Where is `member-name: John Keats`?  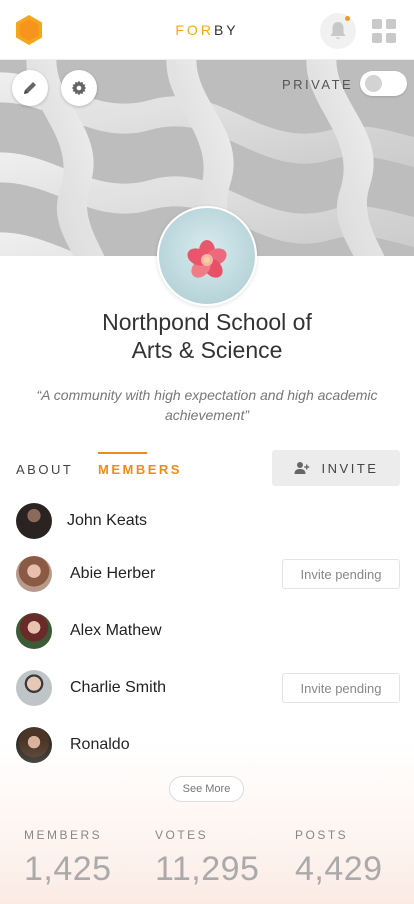
member-name: John Keats is located at coordinates (107, 520).